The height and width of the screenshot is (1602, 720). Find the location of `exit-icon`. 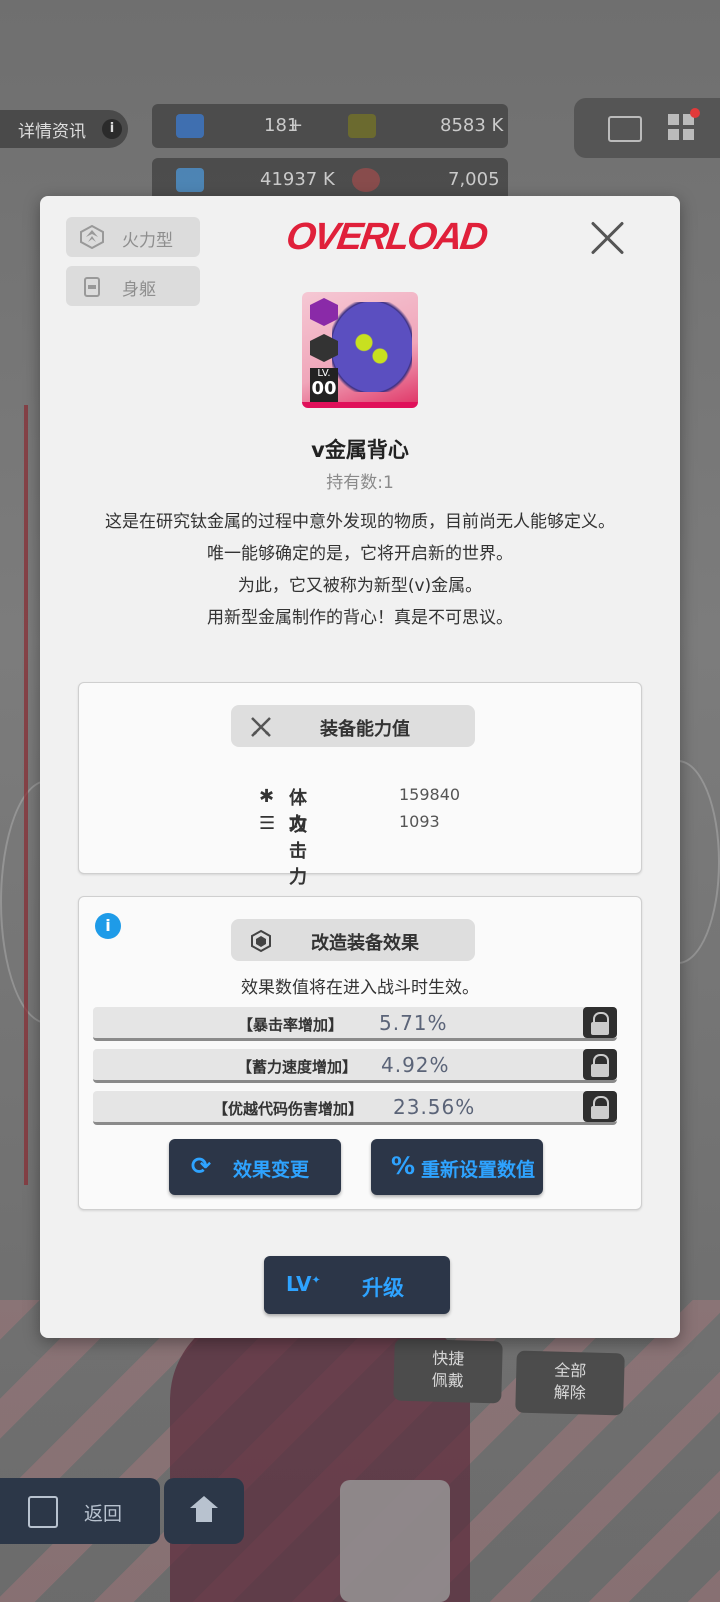

exit-icon is located at coordinates (43, 1512).